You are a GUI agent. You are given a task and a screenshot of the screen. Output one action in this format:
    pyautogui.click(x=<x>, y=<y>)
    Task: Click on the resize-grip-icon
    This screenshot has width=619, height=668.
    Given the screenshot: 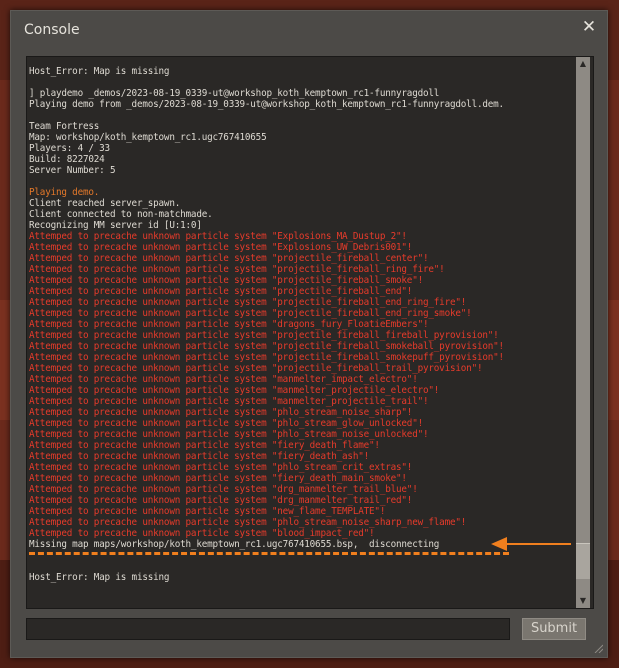 What is the action you would take?
    pyautogui.click(x=598, y=648)
    